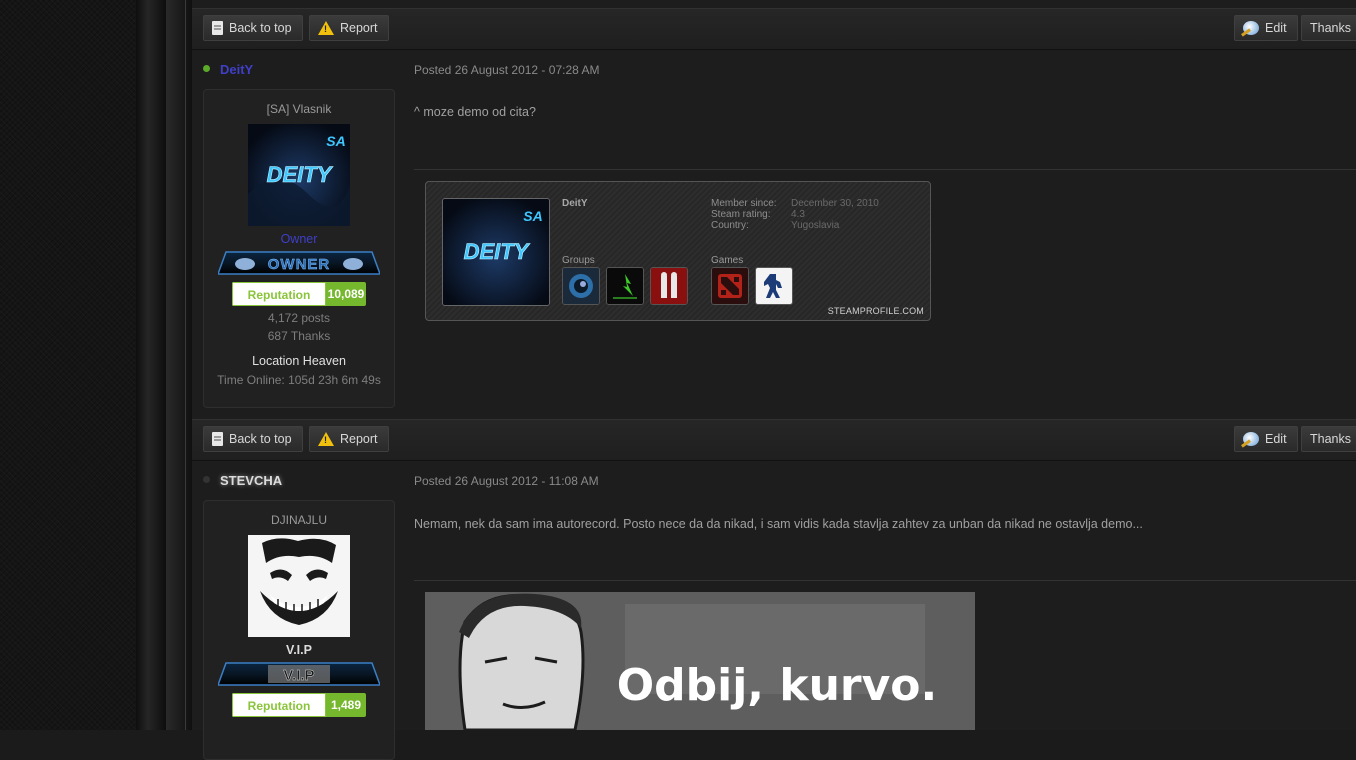  Describe the element at coordinates (299, 361) in the screenshot. I see `user-location: Location Heaven` at that location.